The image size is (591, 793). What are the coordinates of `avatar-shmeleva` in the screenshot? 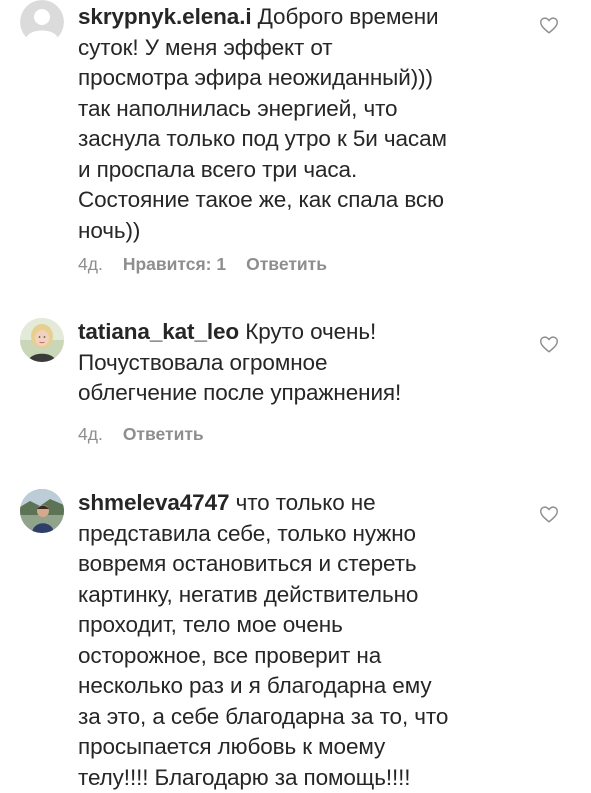 It's located at (42, 511).